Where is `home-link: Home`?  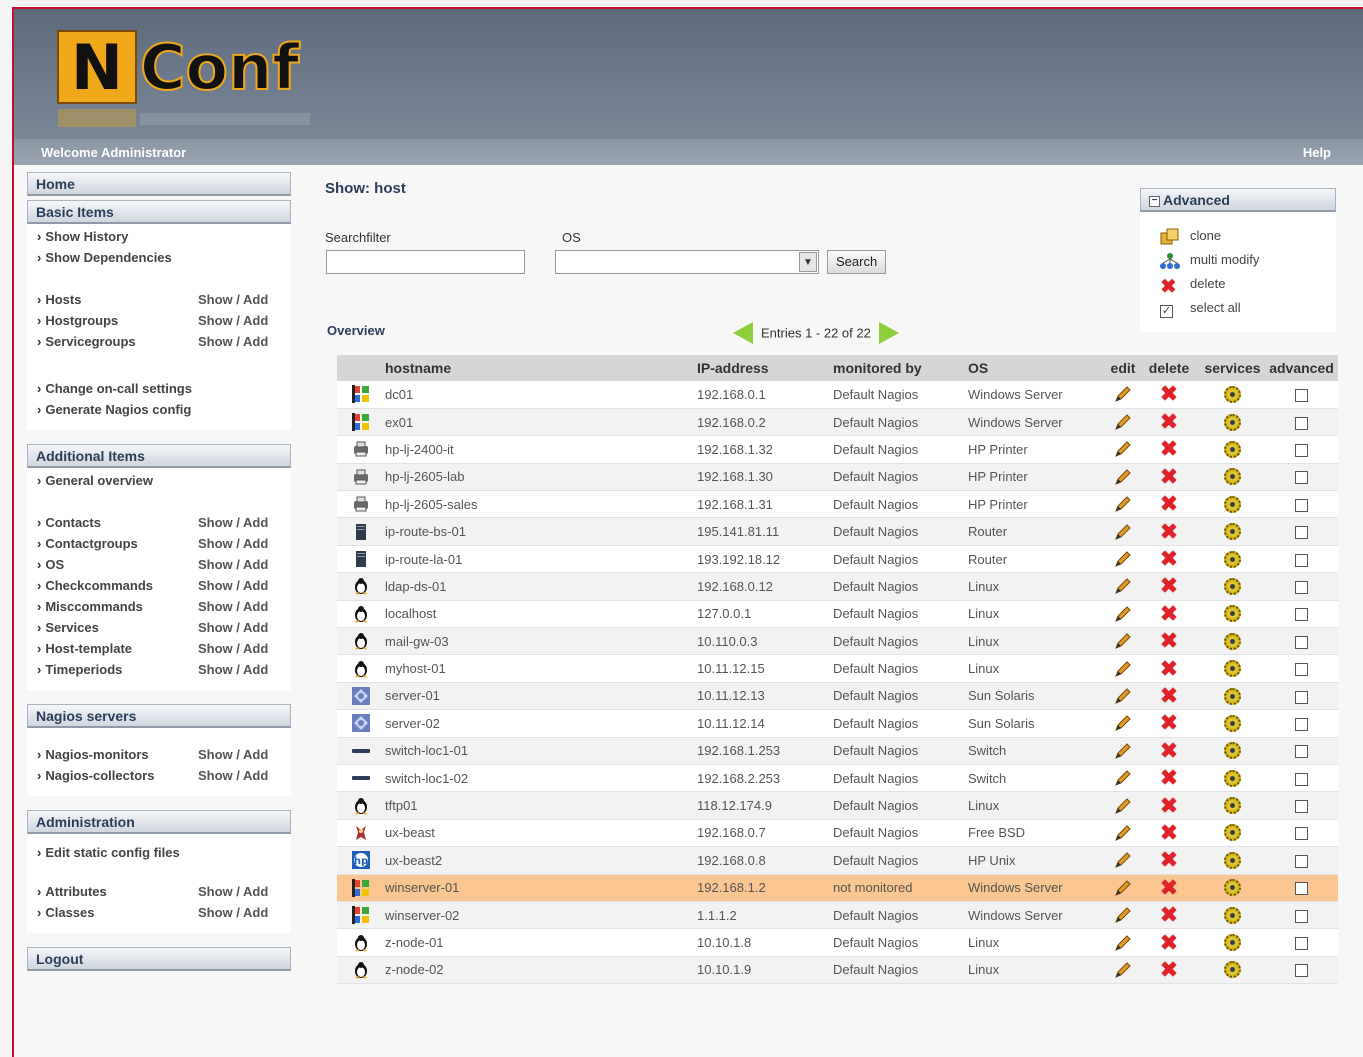
home-link: Home is located at coordinates (159, 184).